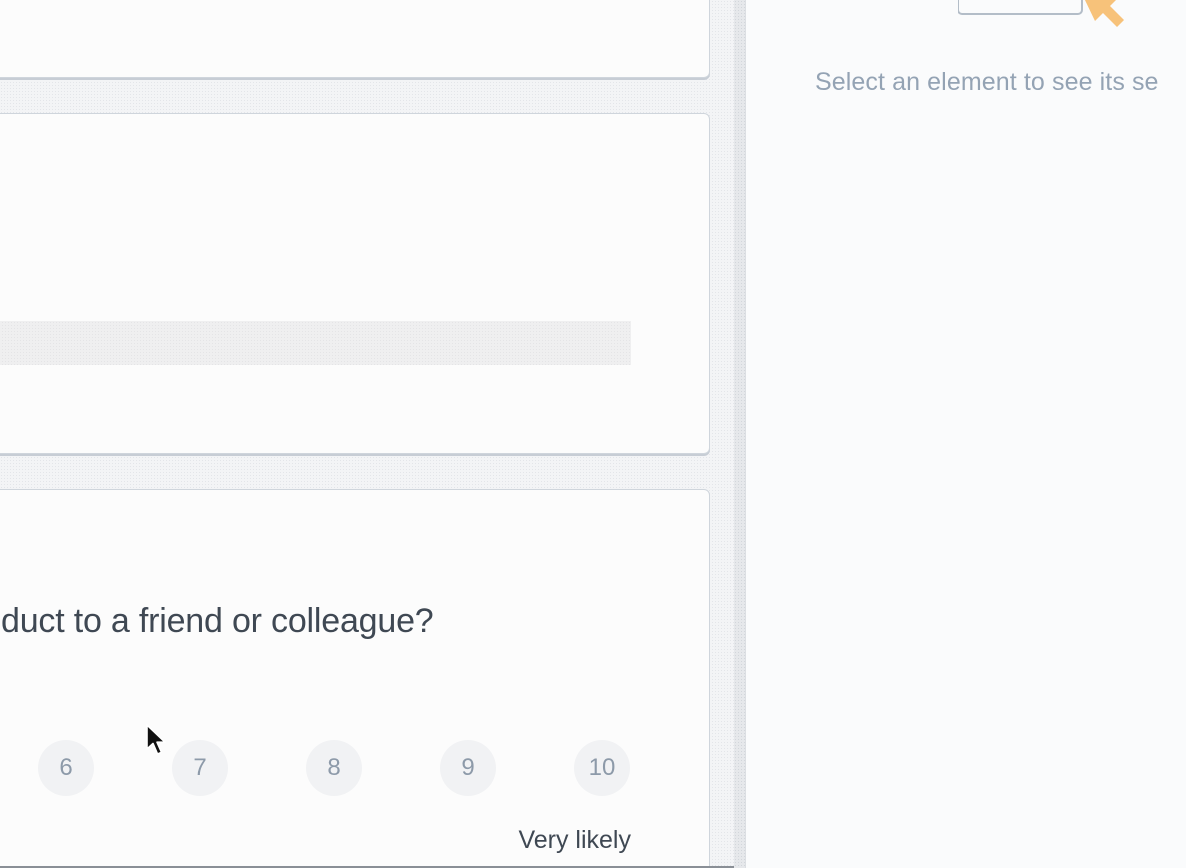 The image size is (1186, 868). What do you see at coordinates (602, 768) in the screenshot?
I see `nps-option-10: 10` at bounding box center [602, 768].